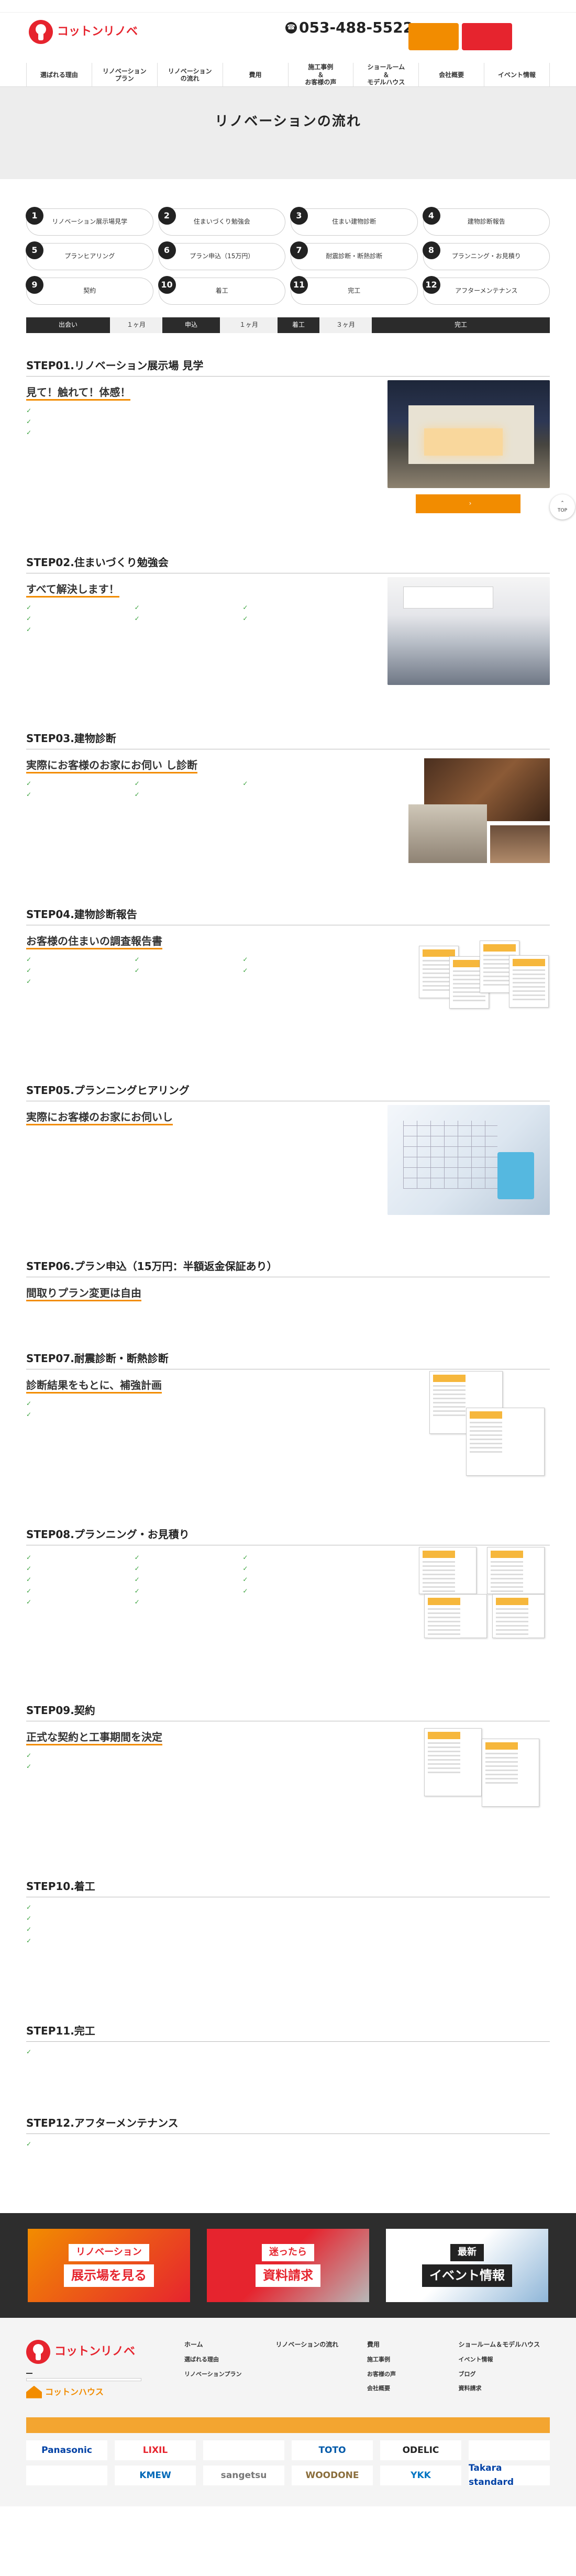 The height and width of the screenshot is (2576, 576). What do you see at coordinates (487, 36) in the screenshot?
I see `document-request-button` at bounding box center [487, 36].